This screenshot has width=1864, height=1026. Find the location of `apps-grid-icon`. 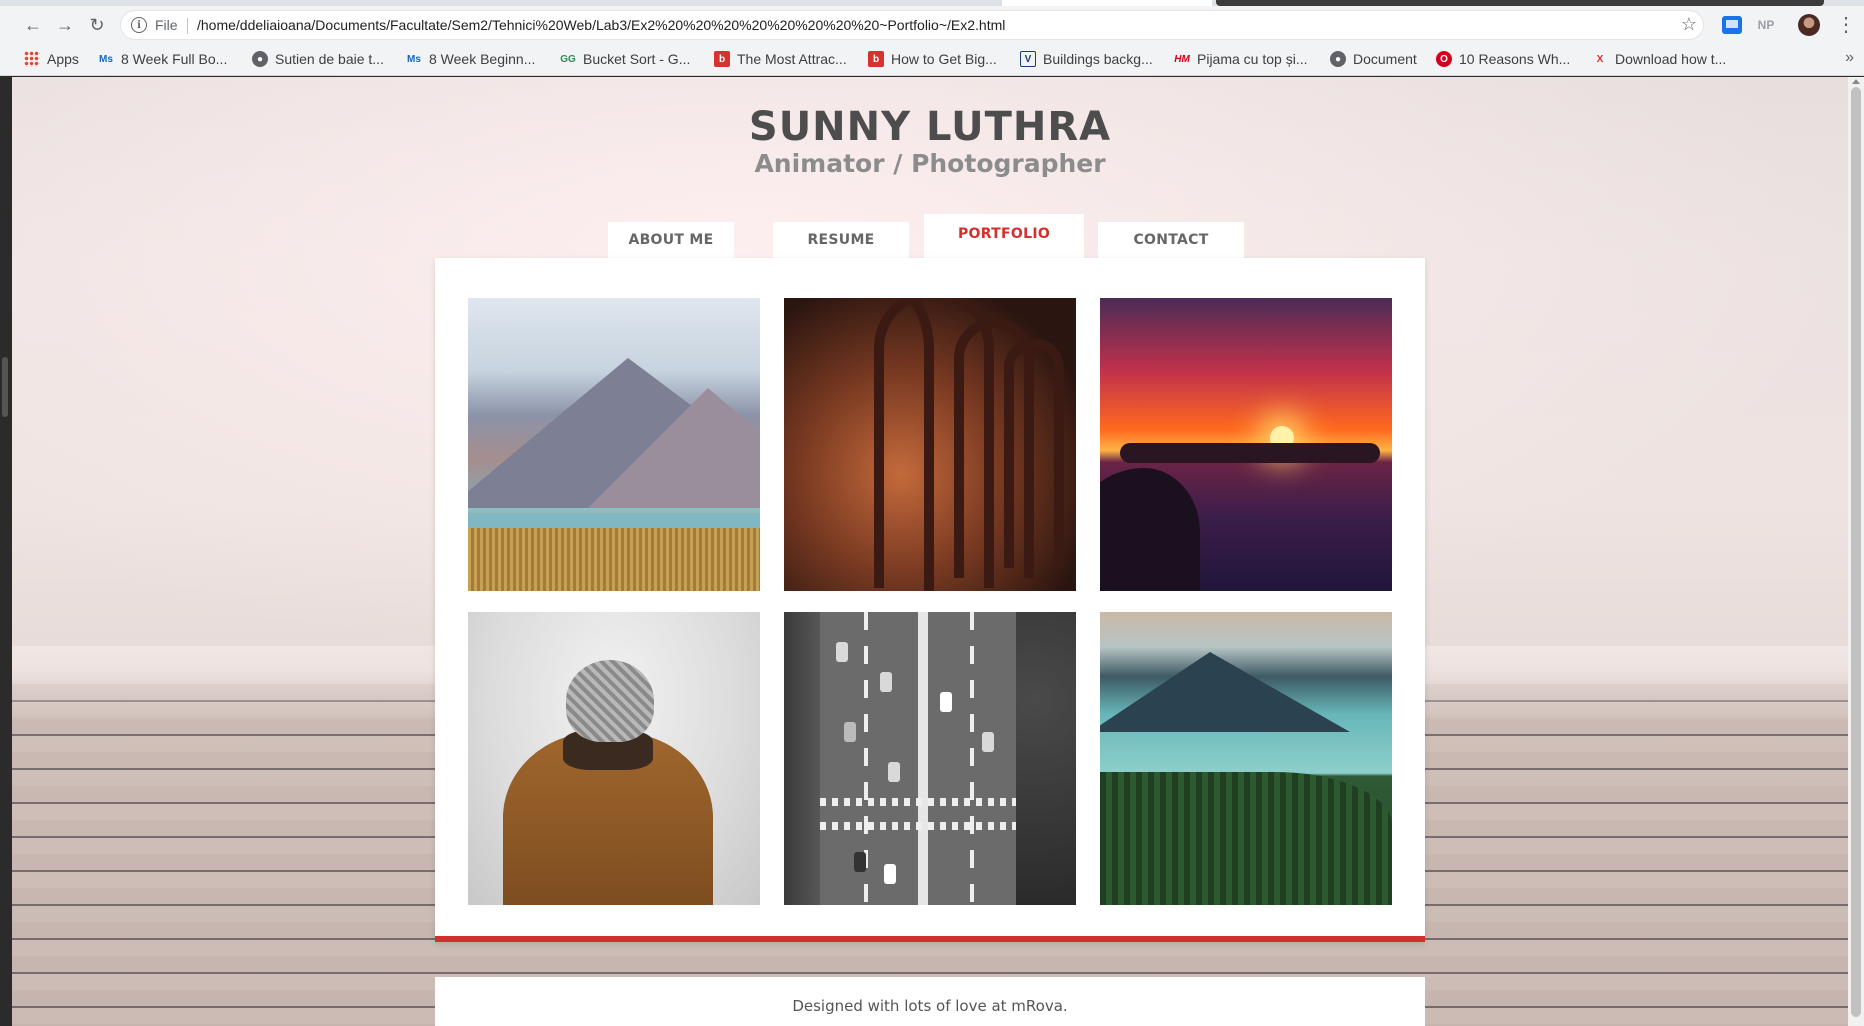

apps-grid-icon is located at coordinates (32, 59).